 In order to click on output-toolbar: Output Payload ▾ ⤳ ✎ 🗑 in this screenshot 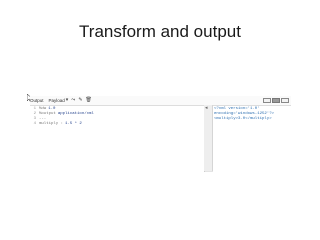, I will do `click(160, 100)`.